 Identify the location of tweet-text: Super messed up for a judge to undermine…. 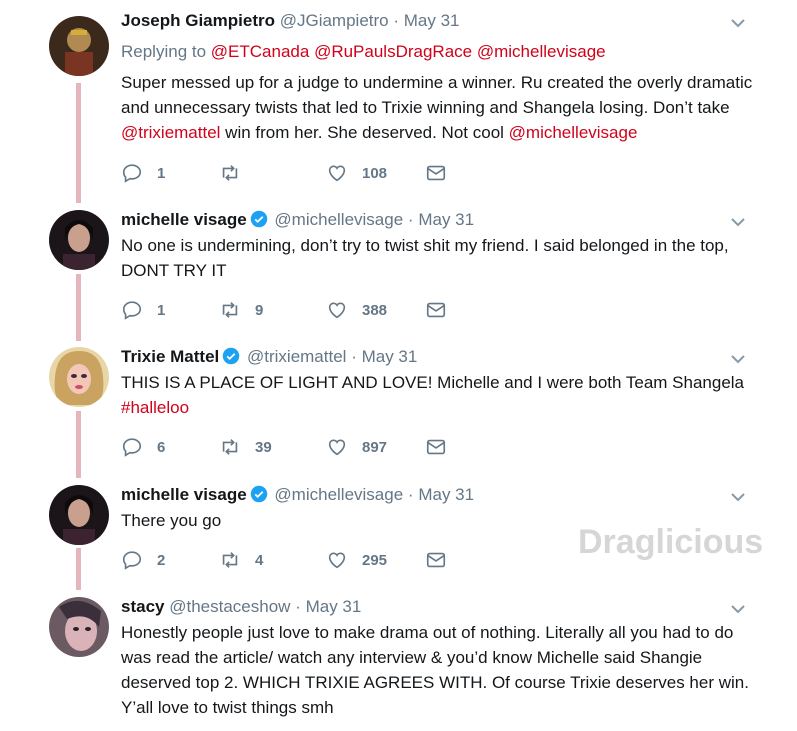
(441, 107).